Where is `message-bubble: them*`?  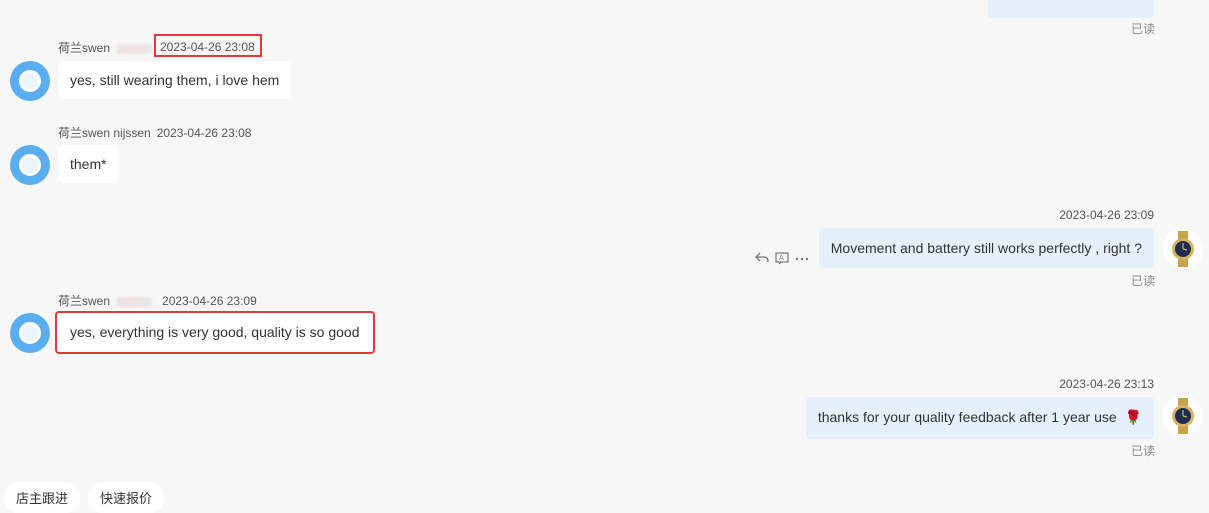
message-bubble: them* is located at coordinates (88, 164).